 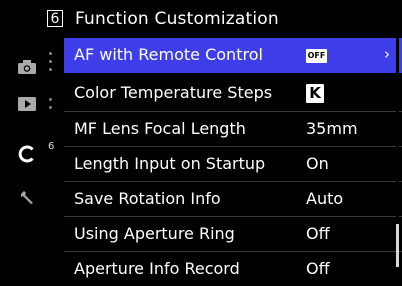 What do you see at coordinates (27, 67) in the screenshot?
I see `camera-icon` at bounding box center [27, 67].